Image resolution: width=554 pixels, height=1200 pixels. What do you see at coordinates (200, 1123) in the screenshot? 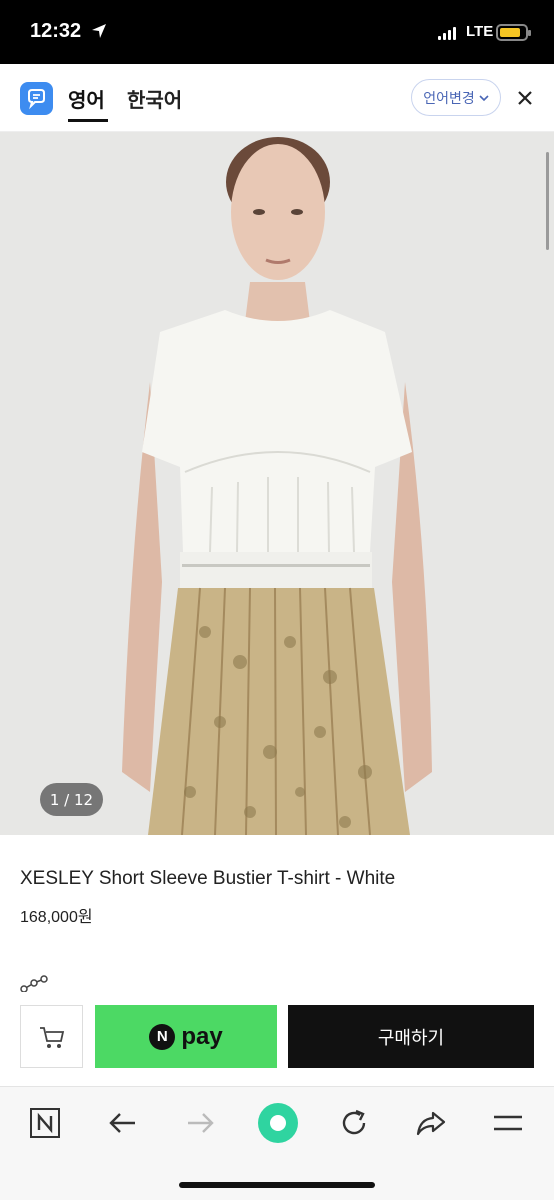
I see `forward-arrow-icon` at bounding box center [200, 1123].